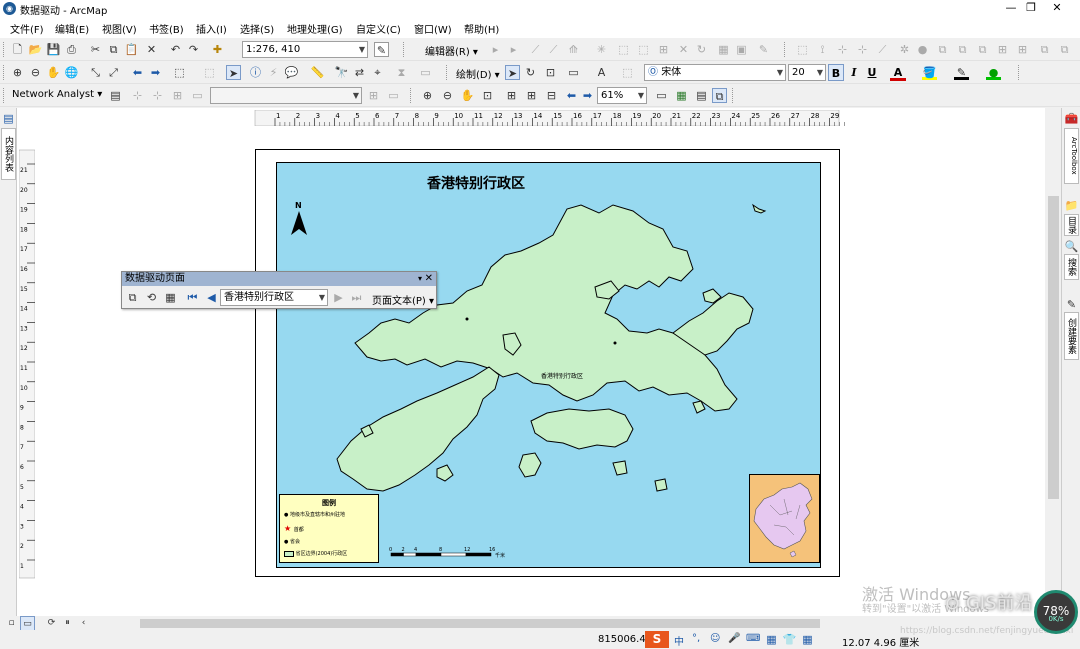 This screenshot has height=649, width=1080. What do you see at coordinates (119, 28) in the screenshot?
I see `menu-view: 视图(V)` at bounding box center [119, 28].